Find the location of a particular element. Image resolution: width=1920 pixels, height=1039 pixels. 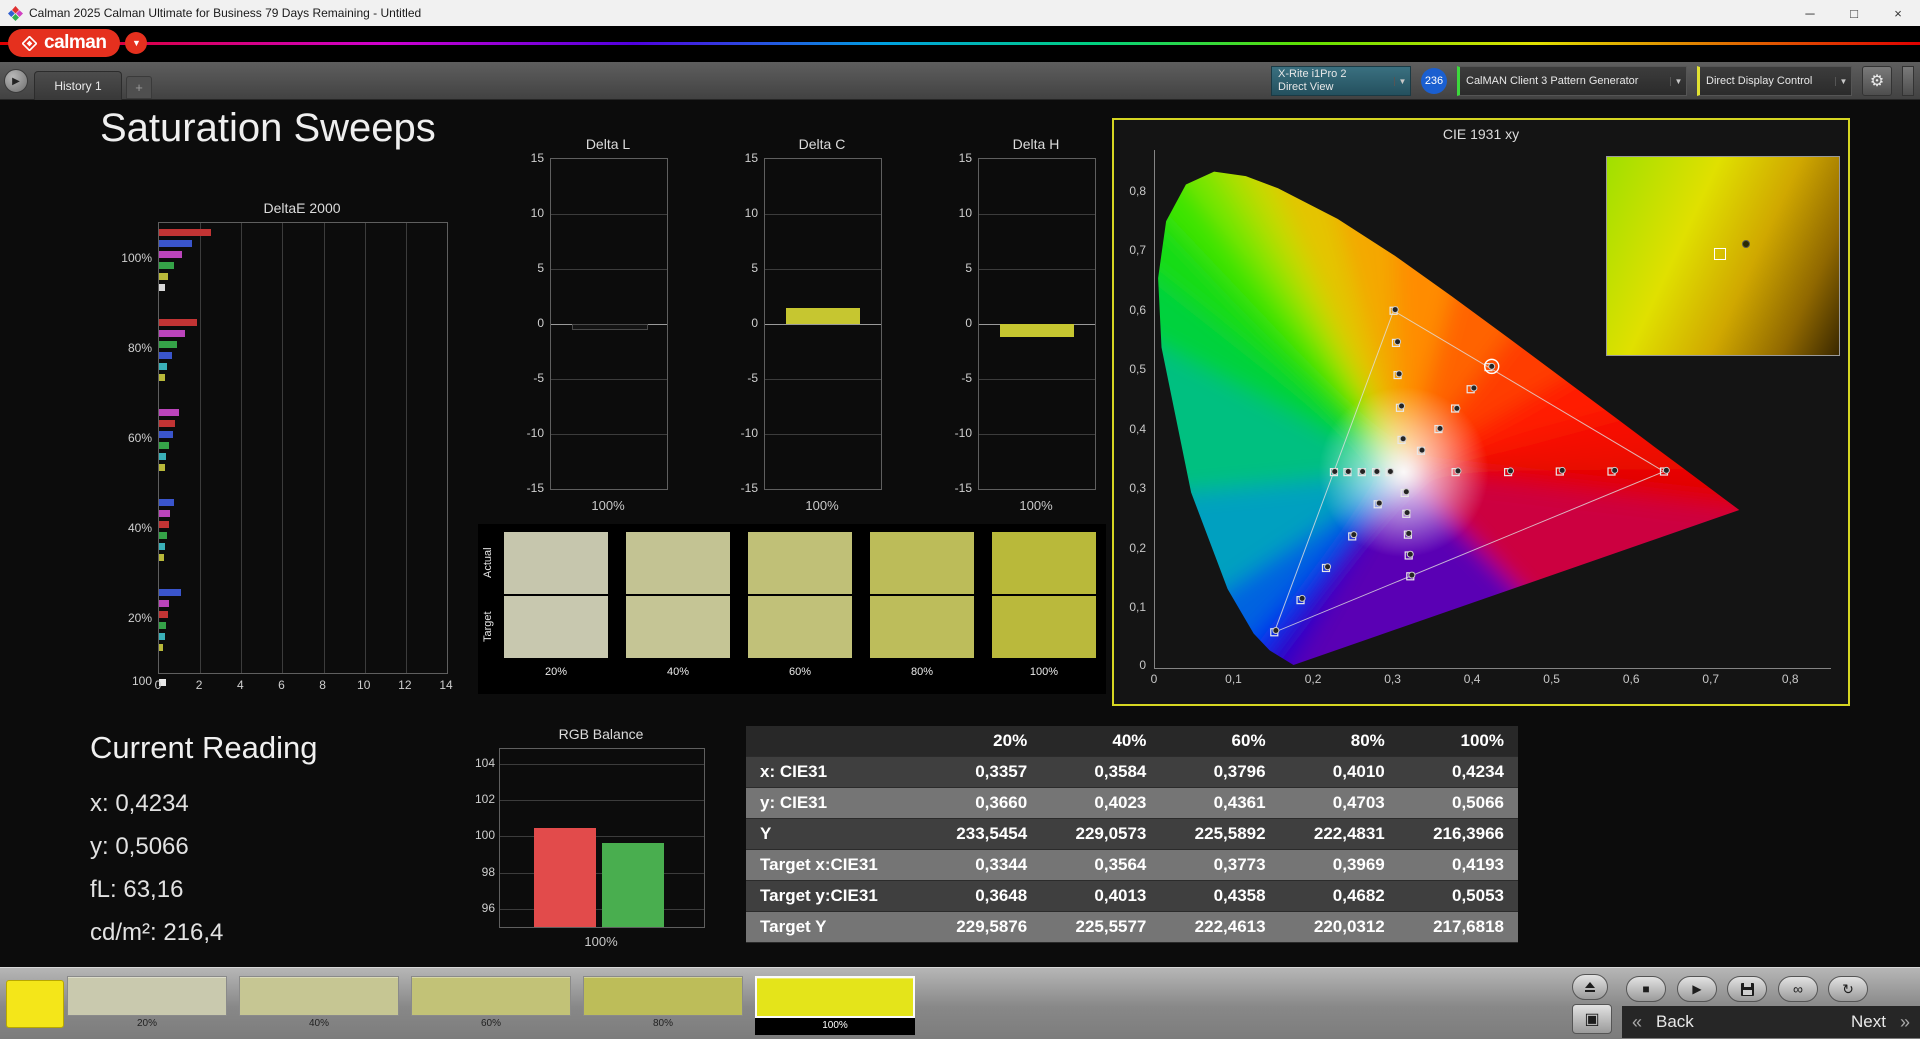

rgb-plot-area is located at coordinates (602, 838).